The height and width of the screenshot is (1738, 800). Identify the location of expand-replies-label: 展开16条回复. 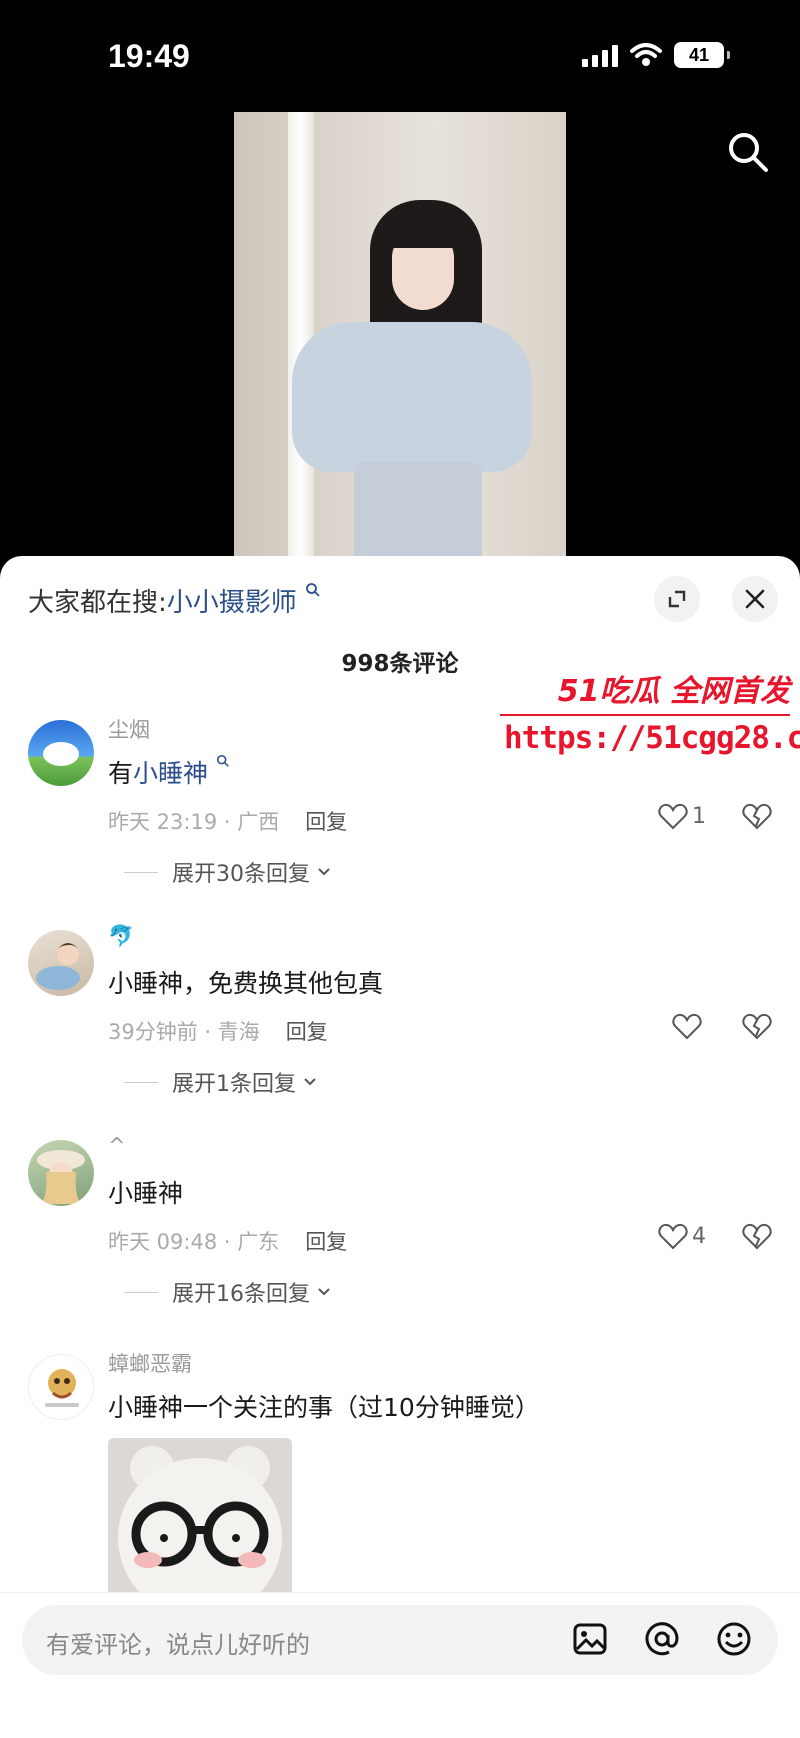
(241, 1294).